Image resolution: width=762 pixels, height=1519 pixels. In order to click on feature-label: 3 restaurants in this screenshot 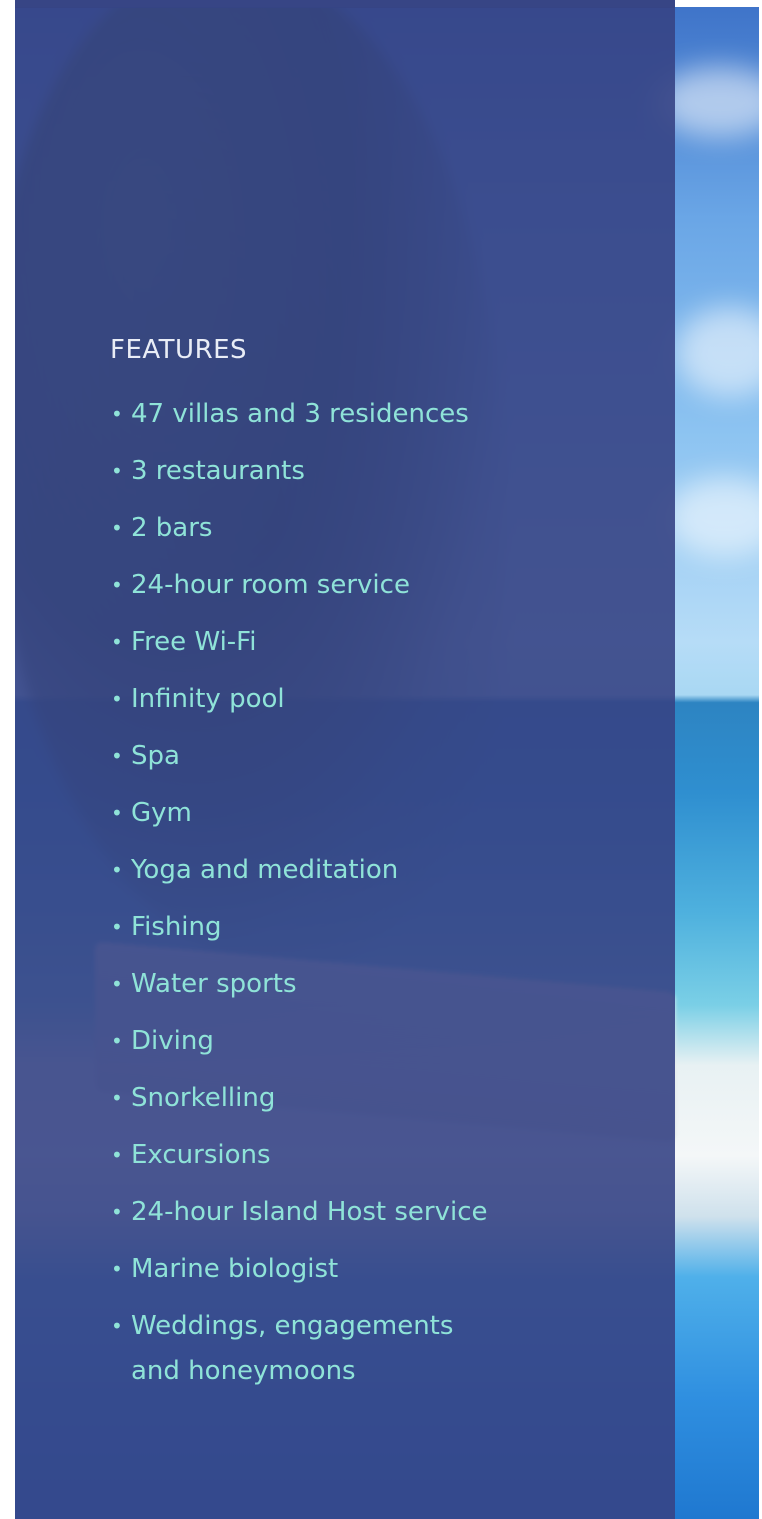, I will do `click(218, 471)`.